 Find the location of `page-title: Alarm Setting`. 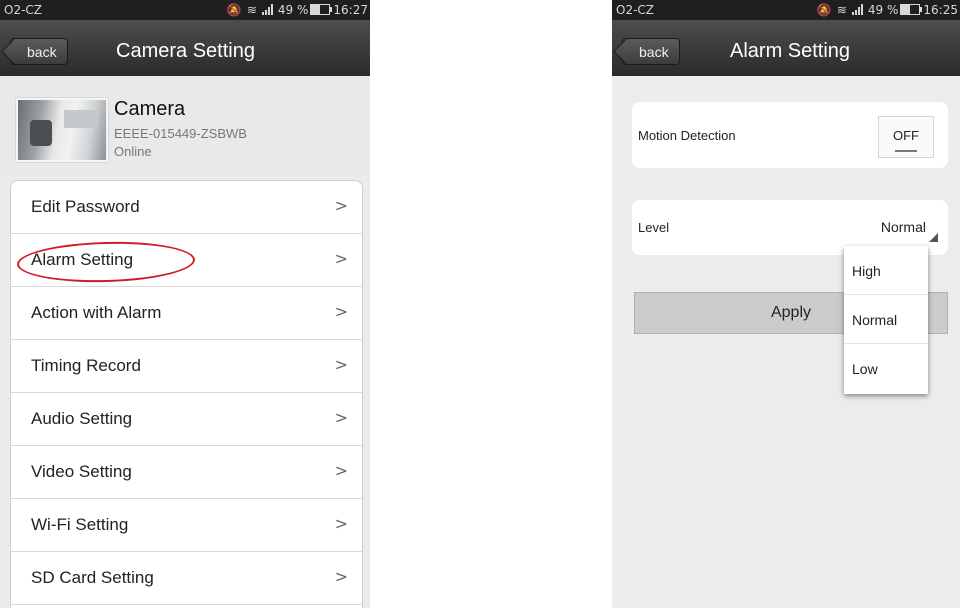

page-title: Alarm Setting is located at coordinates (790, 51).